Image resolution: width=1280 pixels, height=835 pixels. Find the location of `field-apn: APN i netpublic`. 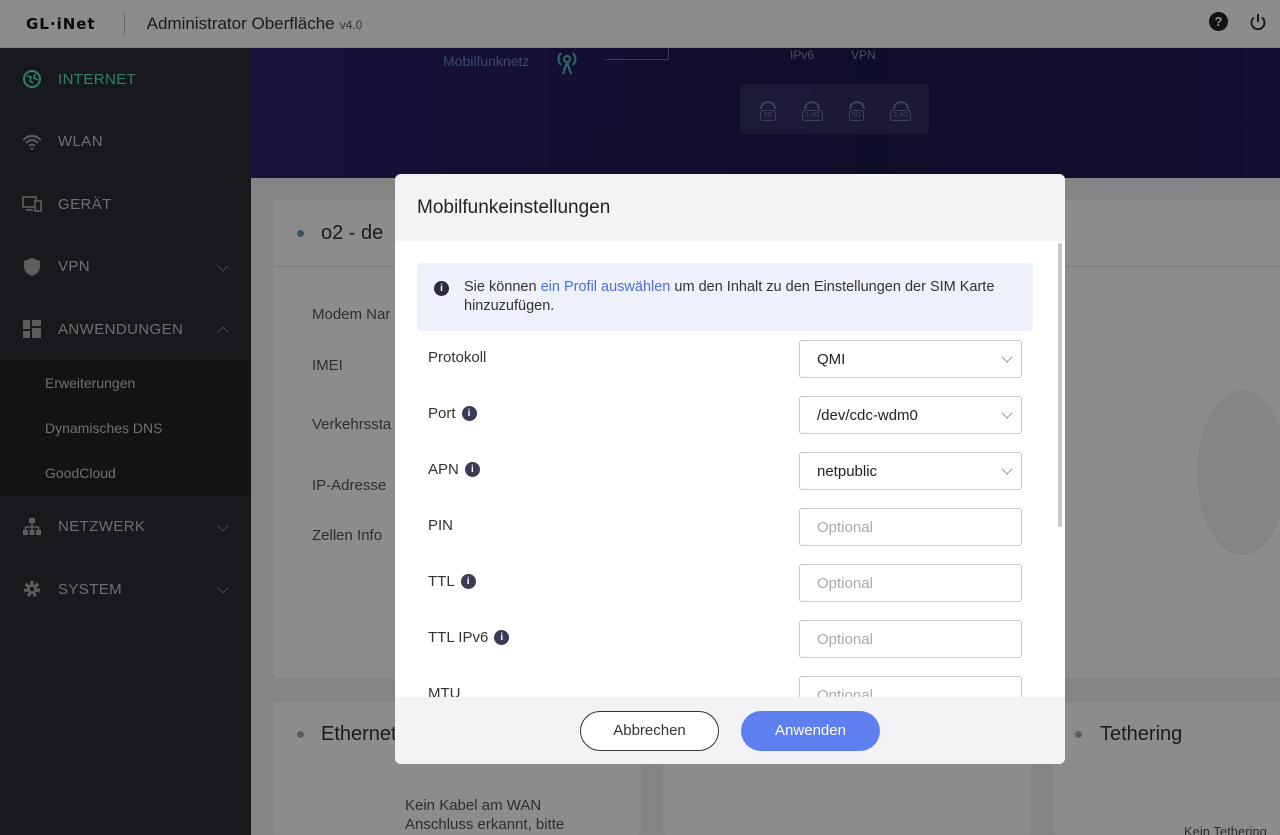

field-apn: APN i netpublic is located at coordinates (725, 471).